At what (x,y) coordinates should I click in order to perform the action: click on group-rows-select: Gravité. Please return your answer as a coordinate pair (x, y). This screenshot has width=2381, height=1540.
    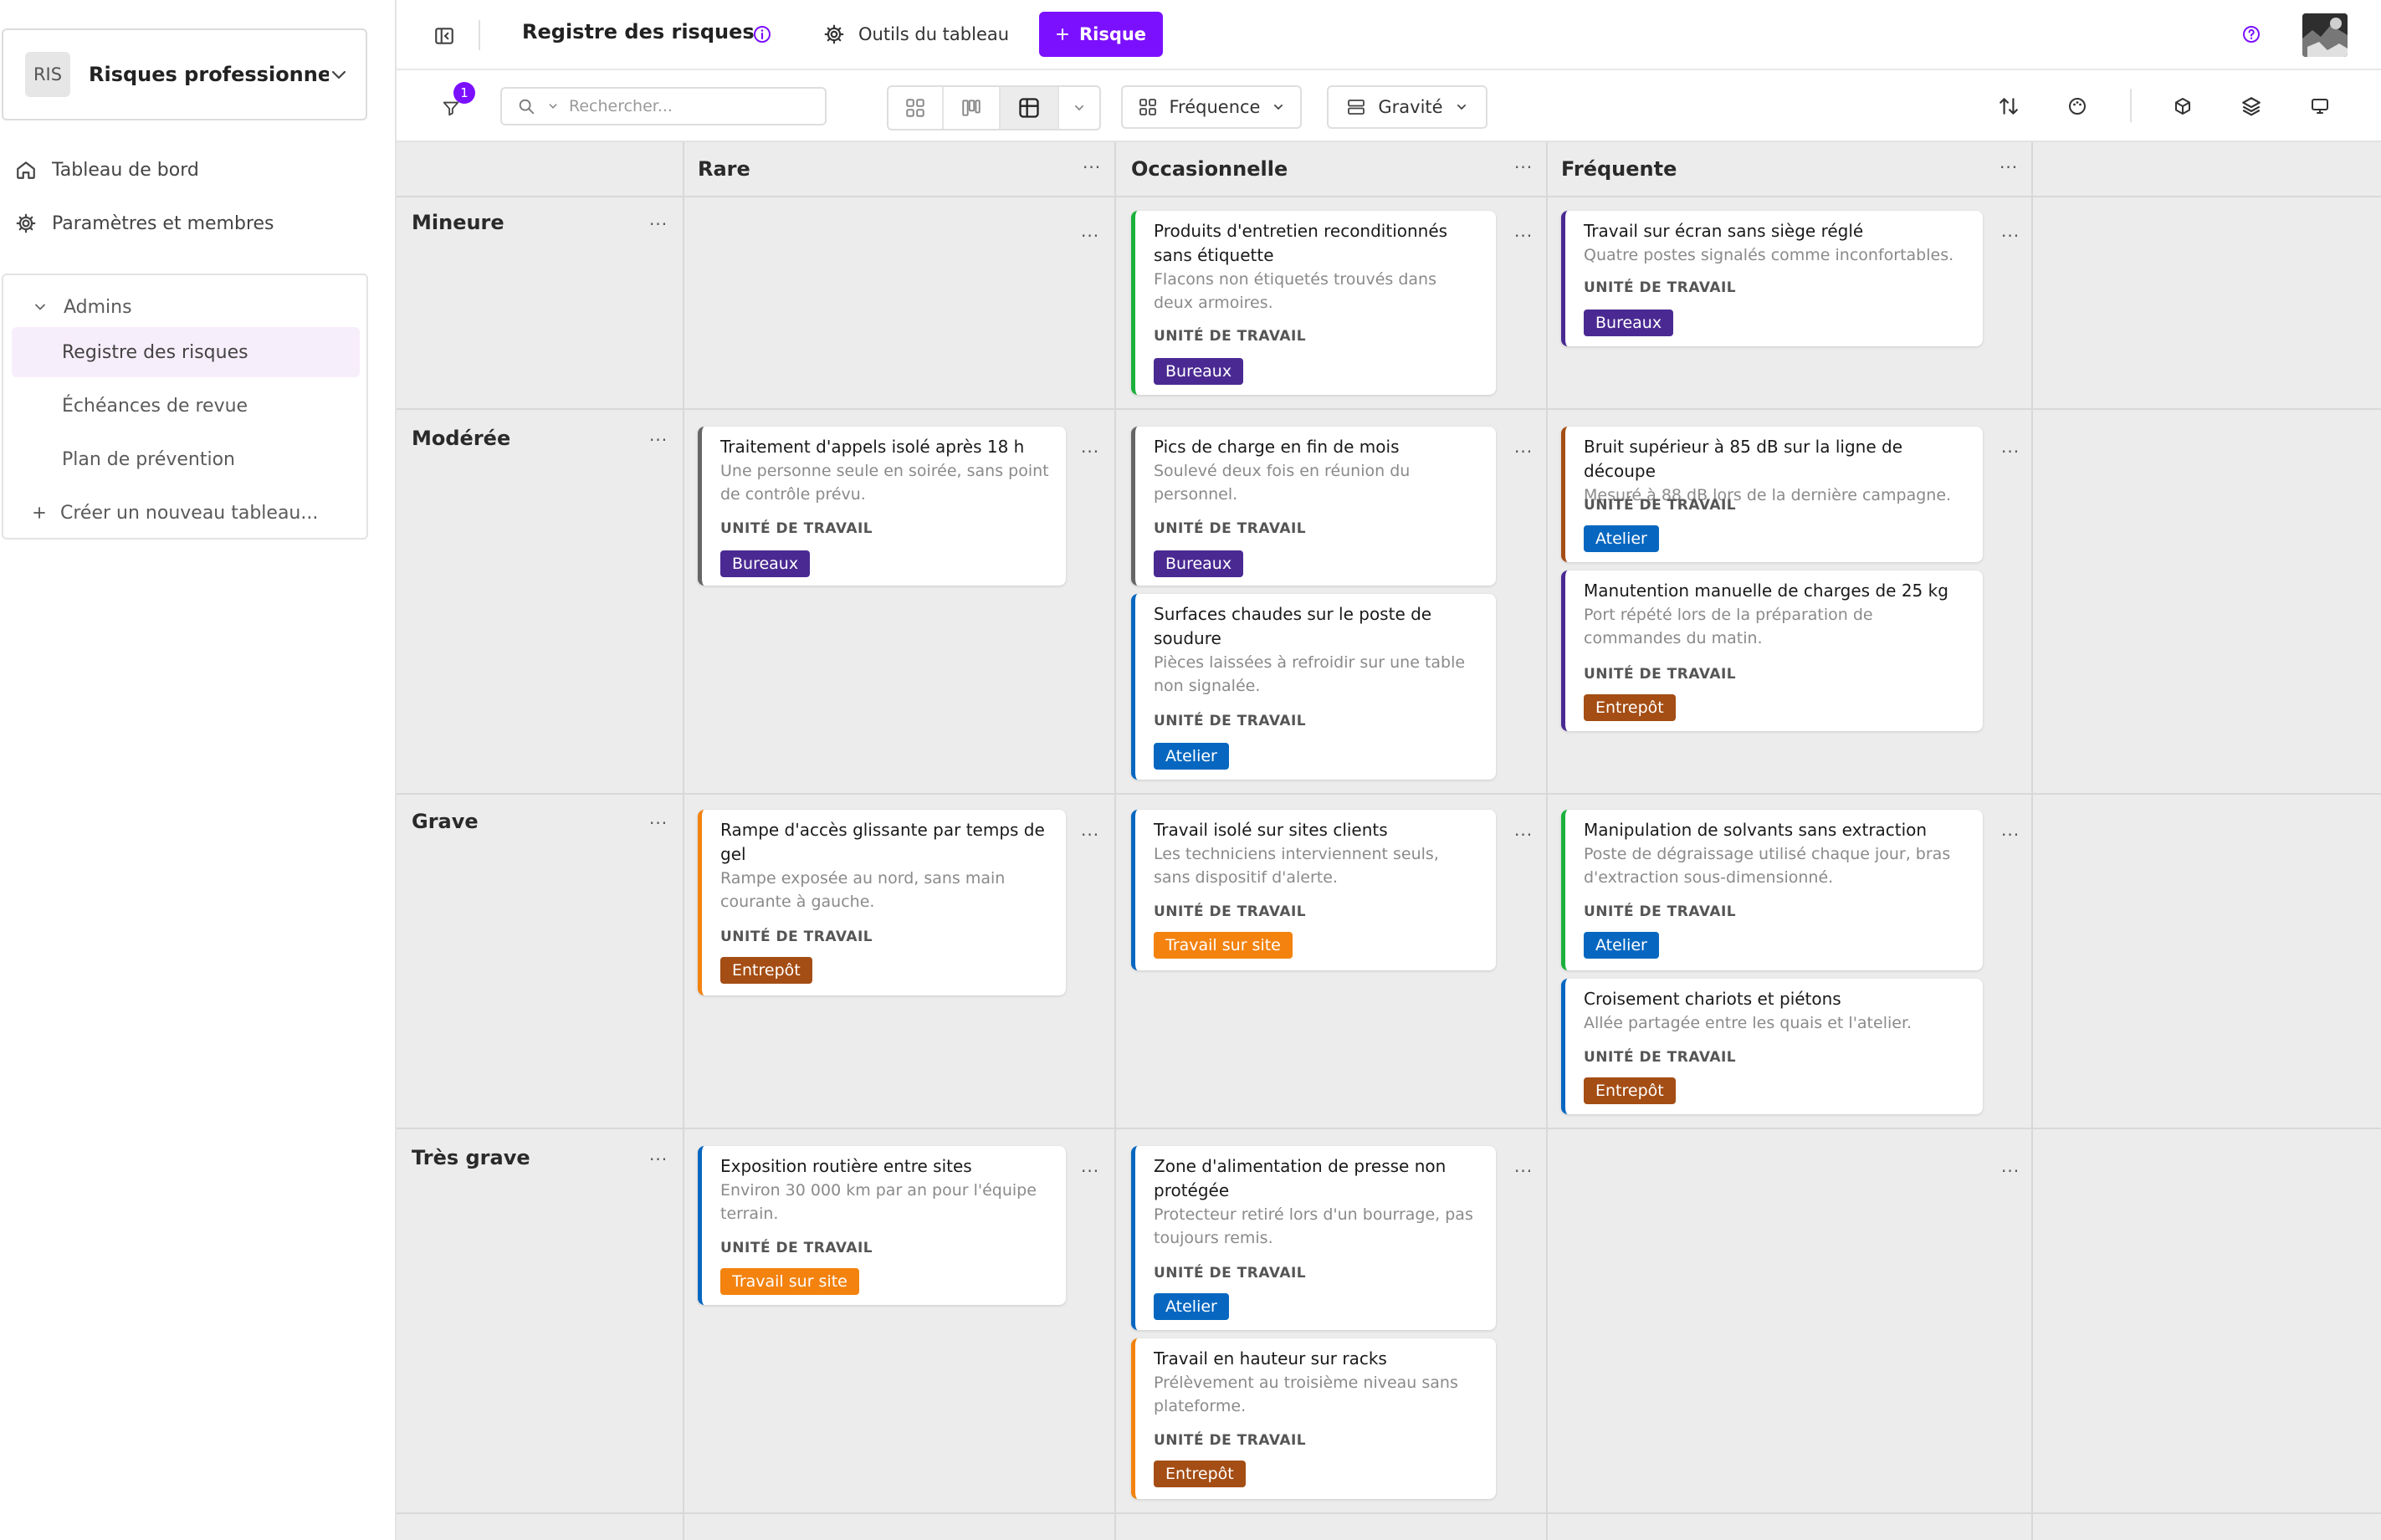
    Looking at the image, I should click on (1407, 107).